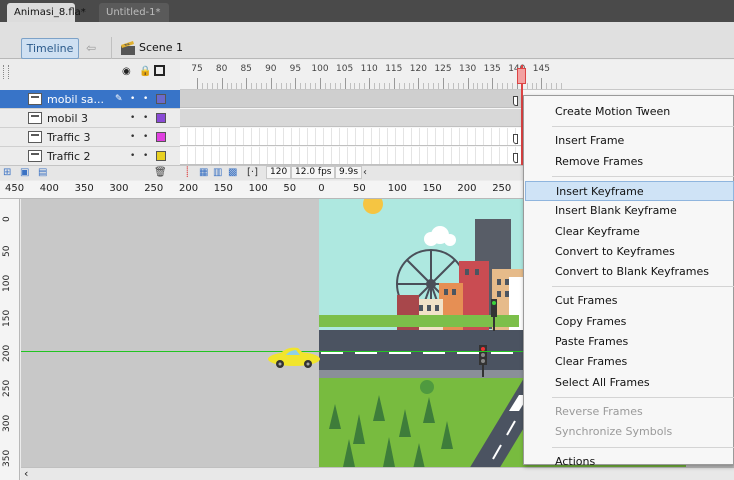  What do you see at coordinates (69, 156) in the screenshot?
I see `layer-name: Traffic 2` at bounding box center [69, 156].